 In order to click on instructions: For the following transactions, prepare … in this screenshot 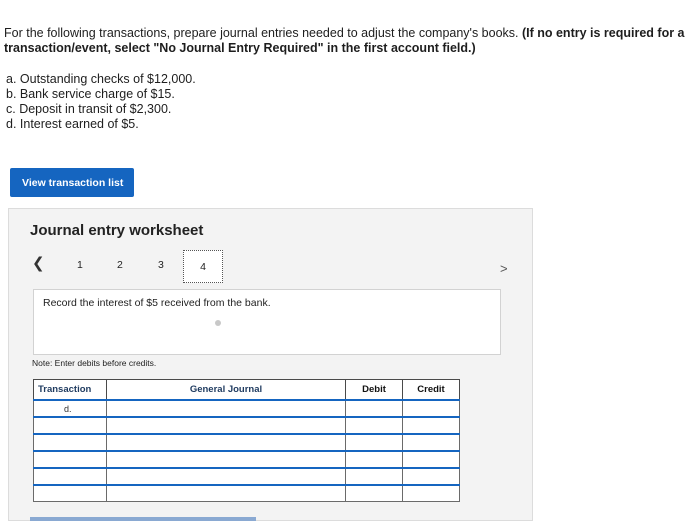, I will do `click(349, 41)`.